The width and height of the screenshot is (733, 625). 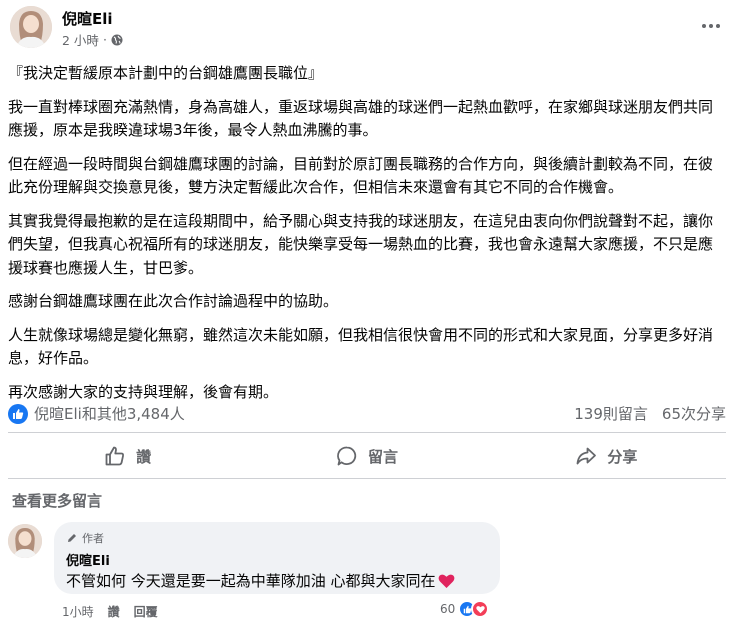 I want to click on more-options-button, so click(x=711, y=26).